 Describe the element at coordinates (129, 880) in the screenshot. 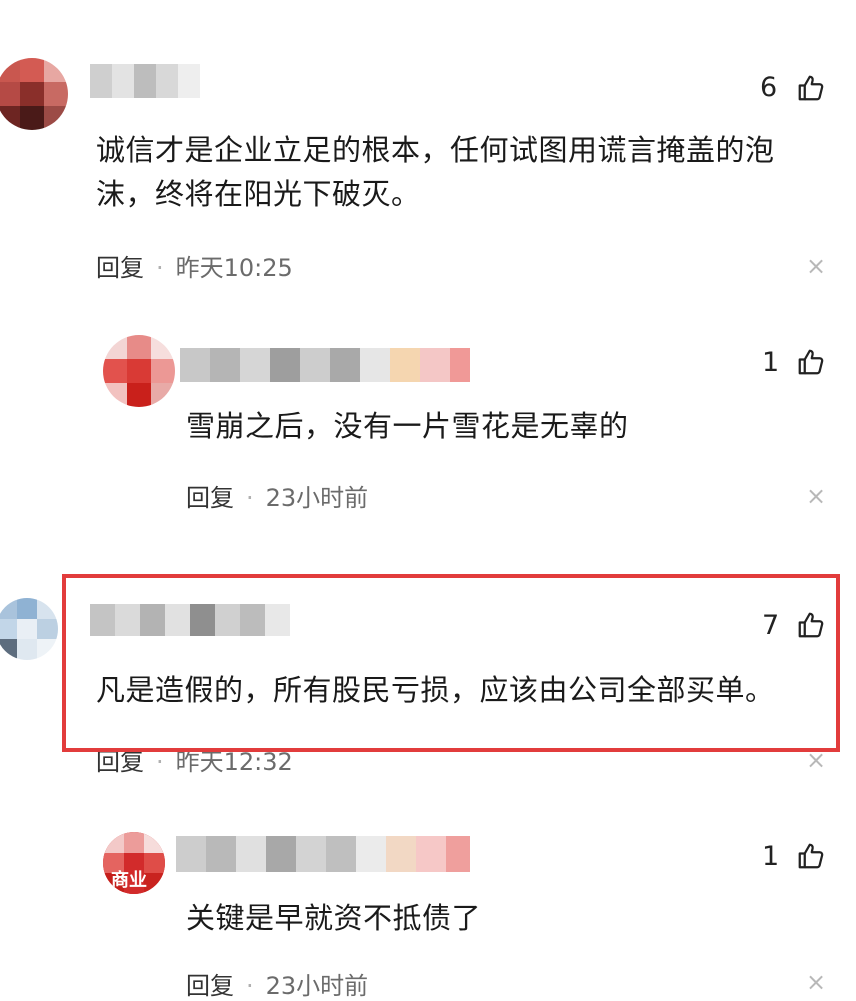

I see `avatar-text: 商业` at that location.